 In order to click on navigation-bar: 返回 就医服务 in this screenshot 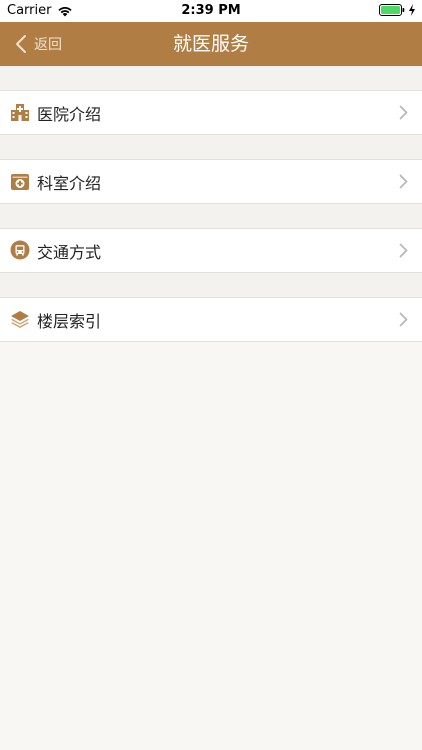, I will do `click(211, 44)`.